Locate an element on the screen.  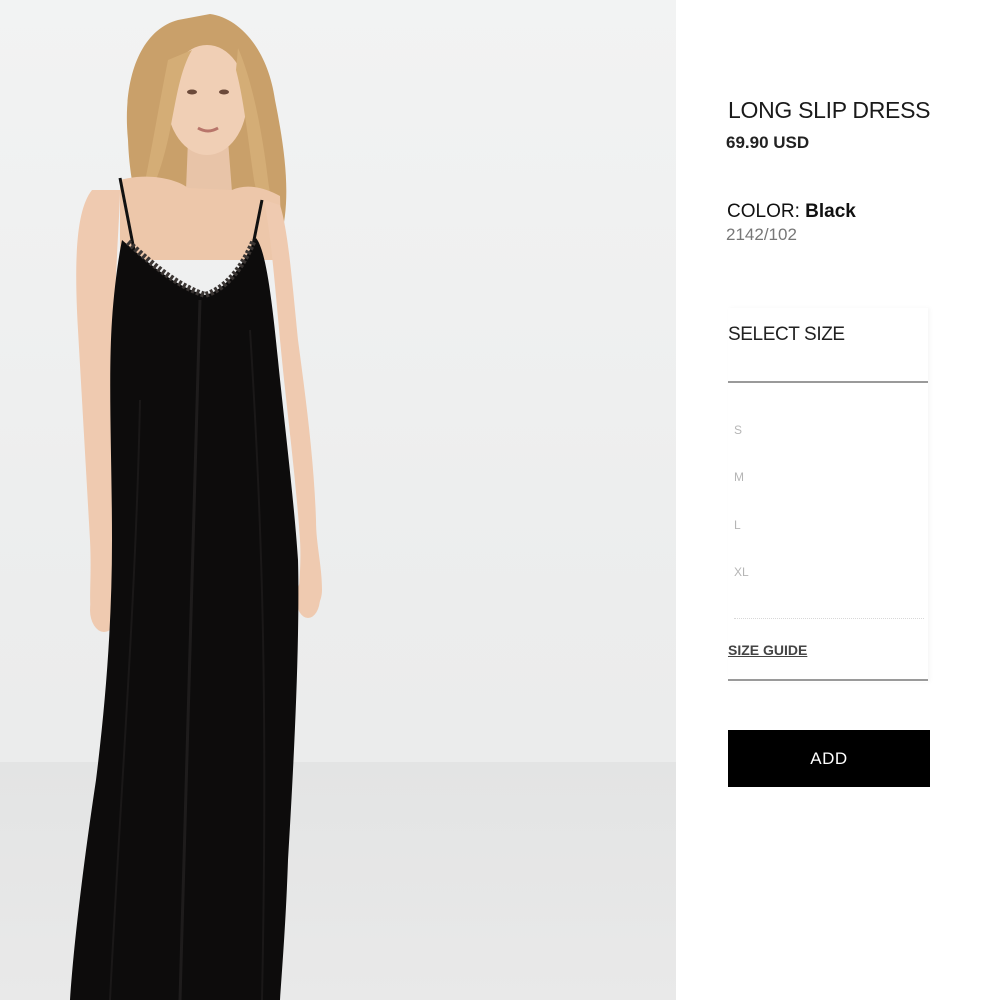
size-option-m: M is located at coordinates (824, 477).